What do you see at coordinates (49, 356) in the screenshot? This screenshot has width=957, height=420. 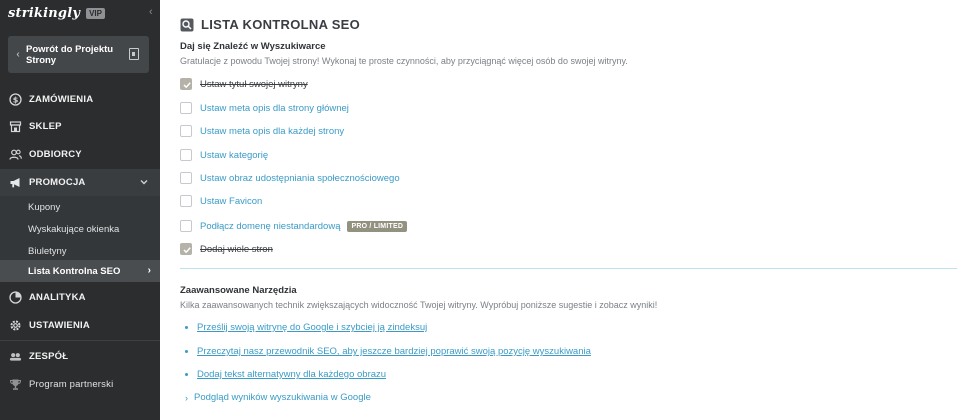 I see `nav-label: ZESPÓŁ` at bounding box center [49, 356].